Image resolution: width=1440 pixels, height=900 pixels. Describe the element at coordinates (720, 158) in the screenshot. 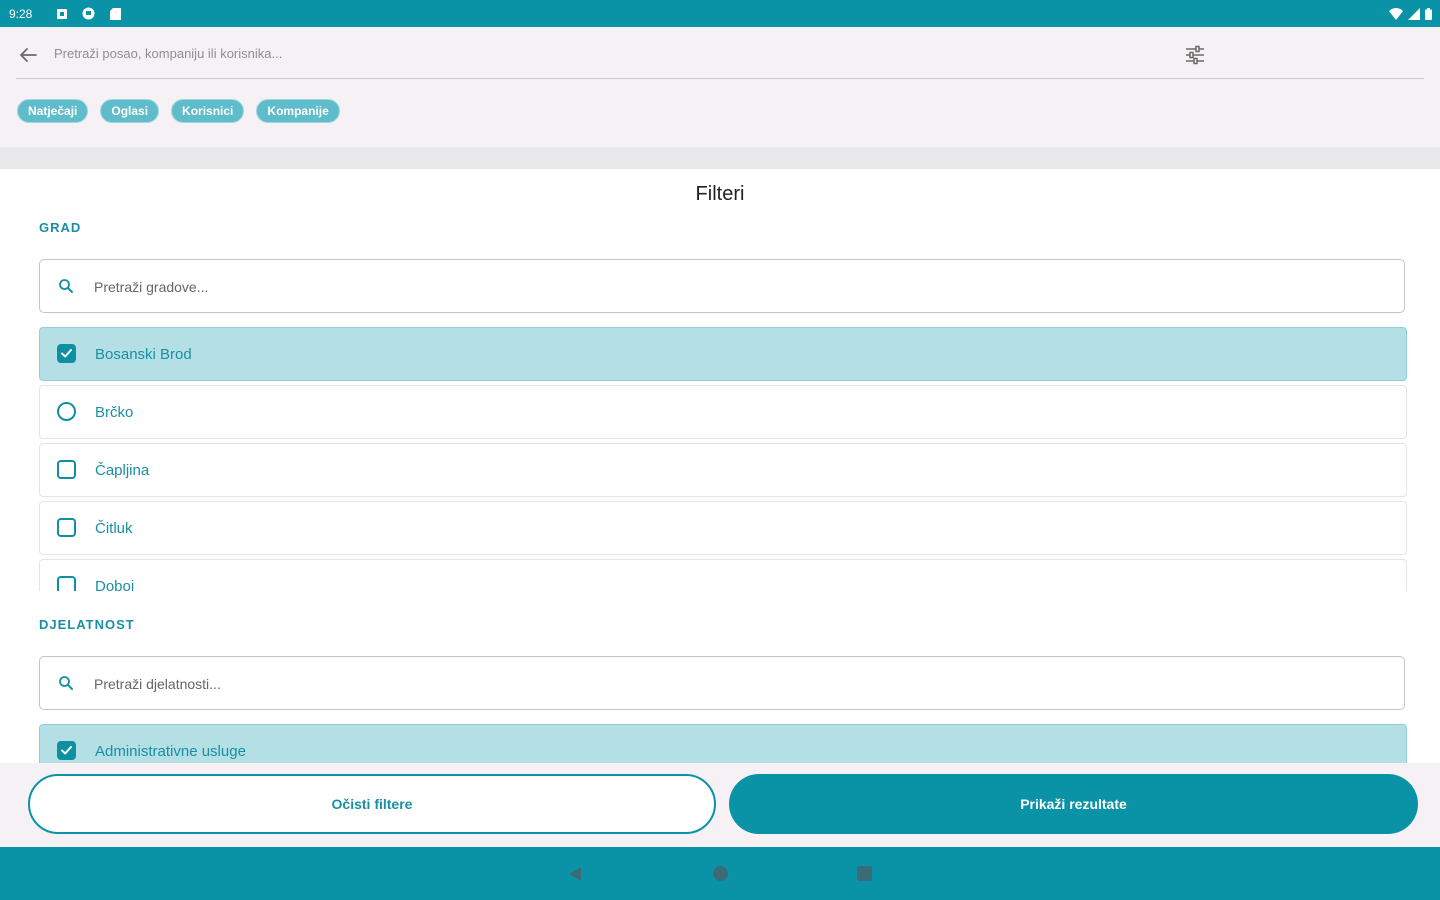

I see `sheet-backdrop` at that location.